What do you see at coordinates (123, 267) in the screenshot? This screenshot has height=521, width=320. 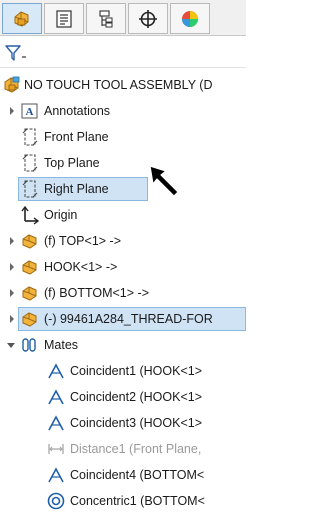 I see `tree-item-hook-part: HOOK<1> ->` at bounding box center [123, 267].